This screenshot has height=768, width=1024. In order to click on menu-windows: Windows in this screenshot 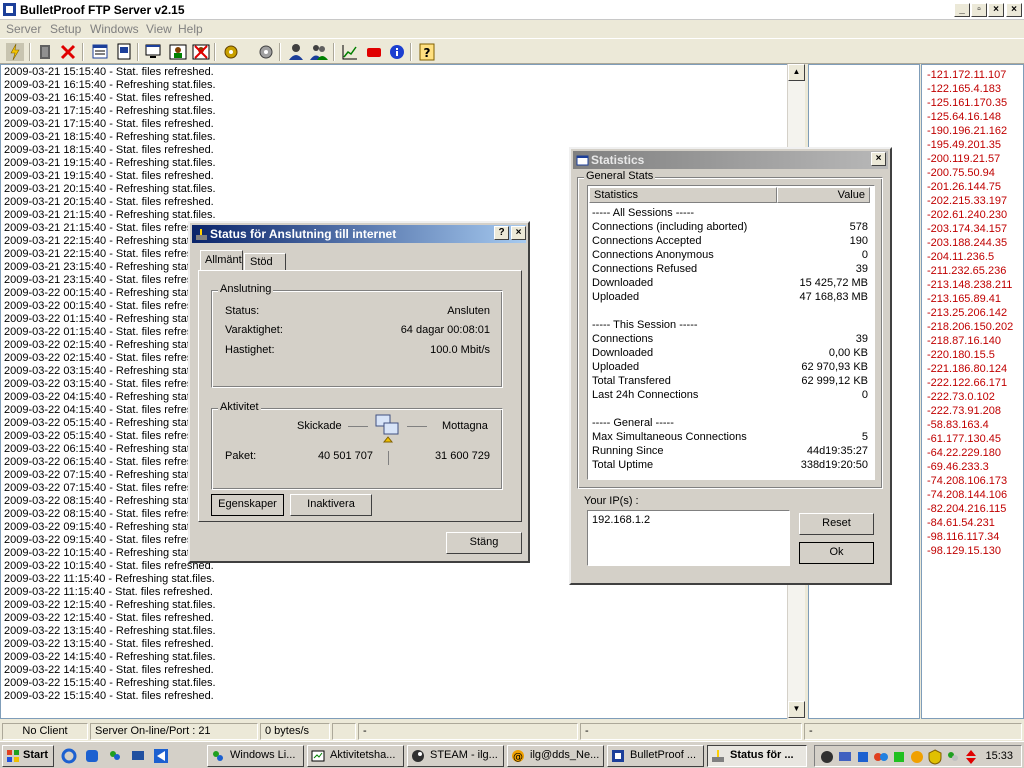, I will do `click(114, 29)`.